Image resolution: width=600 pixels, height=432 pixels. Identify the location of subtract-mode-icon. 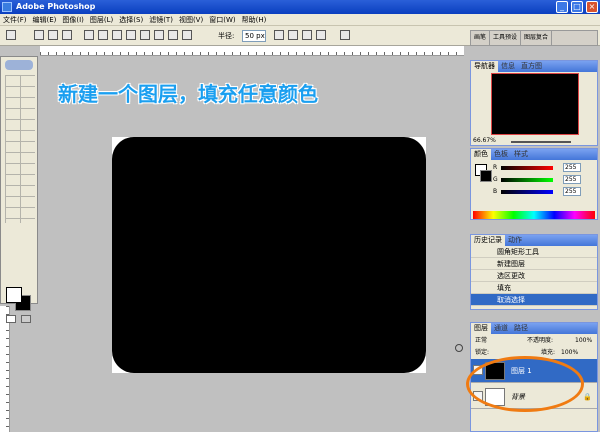
(293, 35).